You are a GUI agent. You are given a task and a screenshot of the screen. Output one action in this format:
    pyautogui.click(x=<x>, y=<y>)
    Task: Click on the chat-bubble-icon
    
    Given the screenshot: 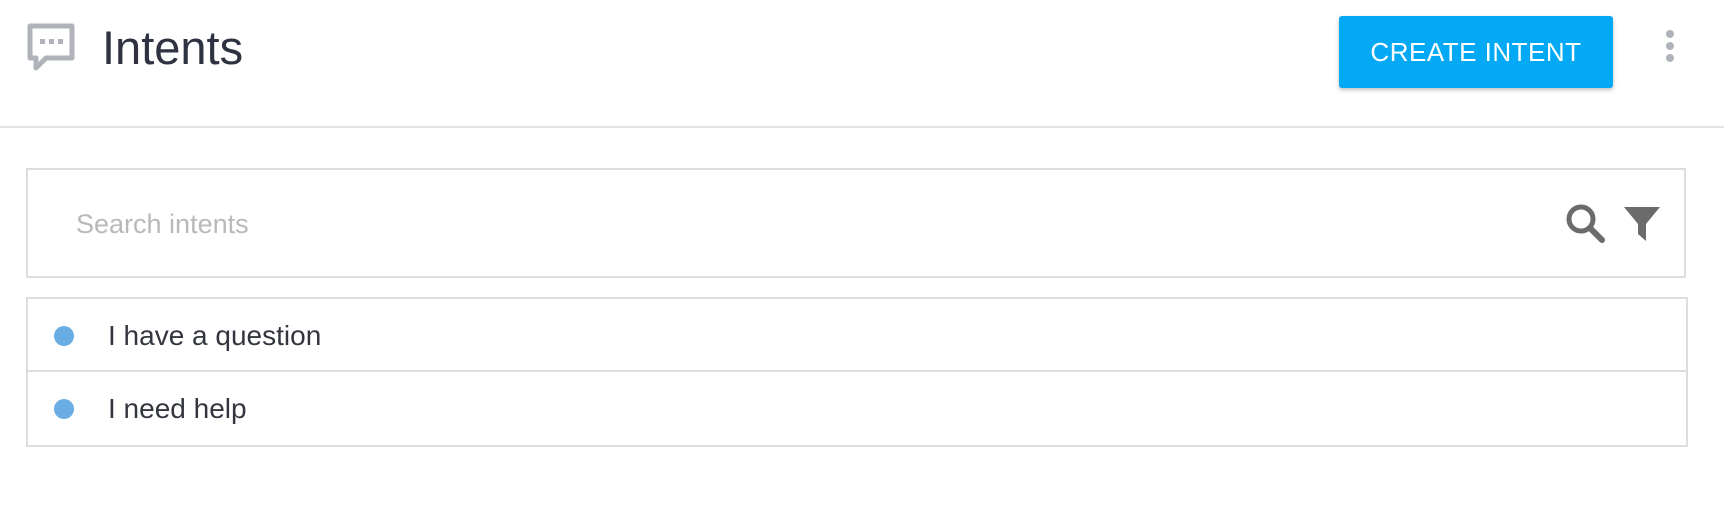 What is the action you would take?
    pyautogui.click(x=51, y=47)
    